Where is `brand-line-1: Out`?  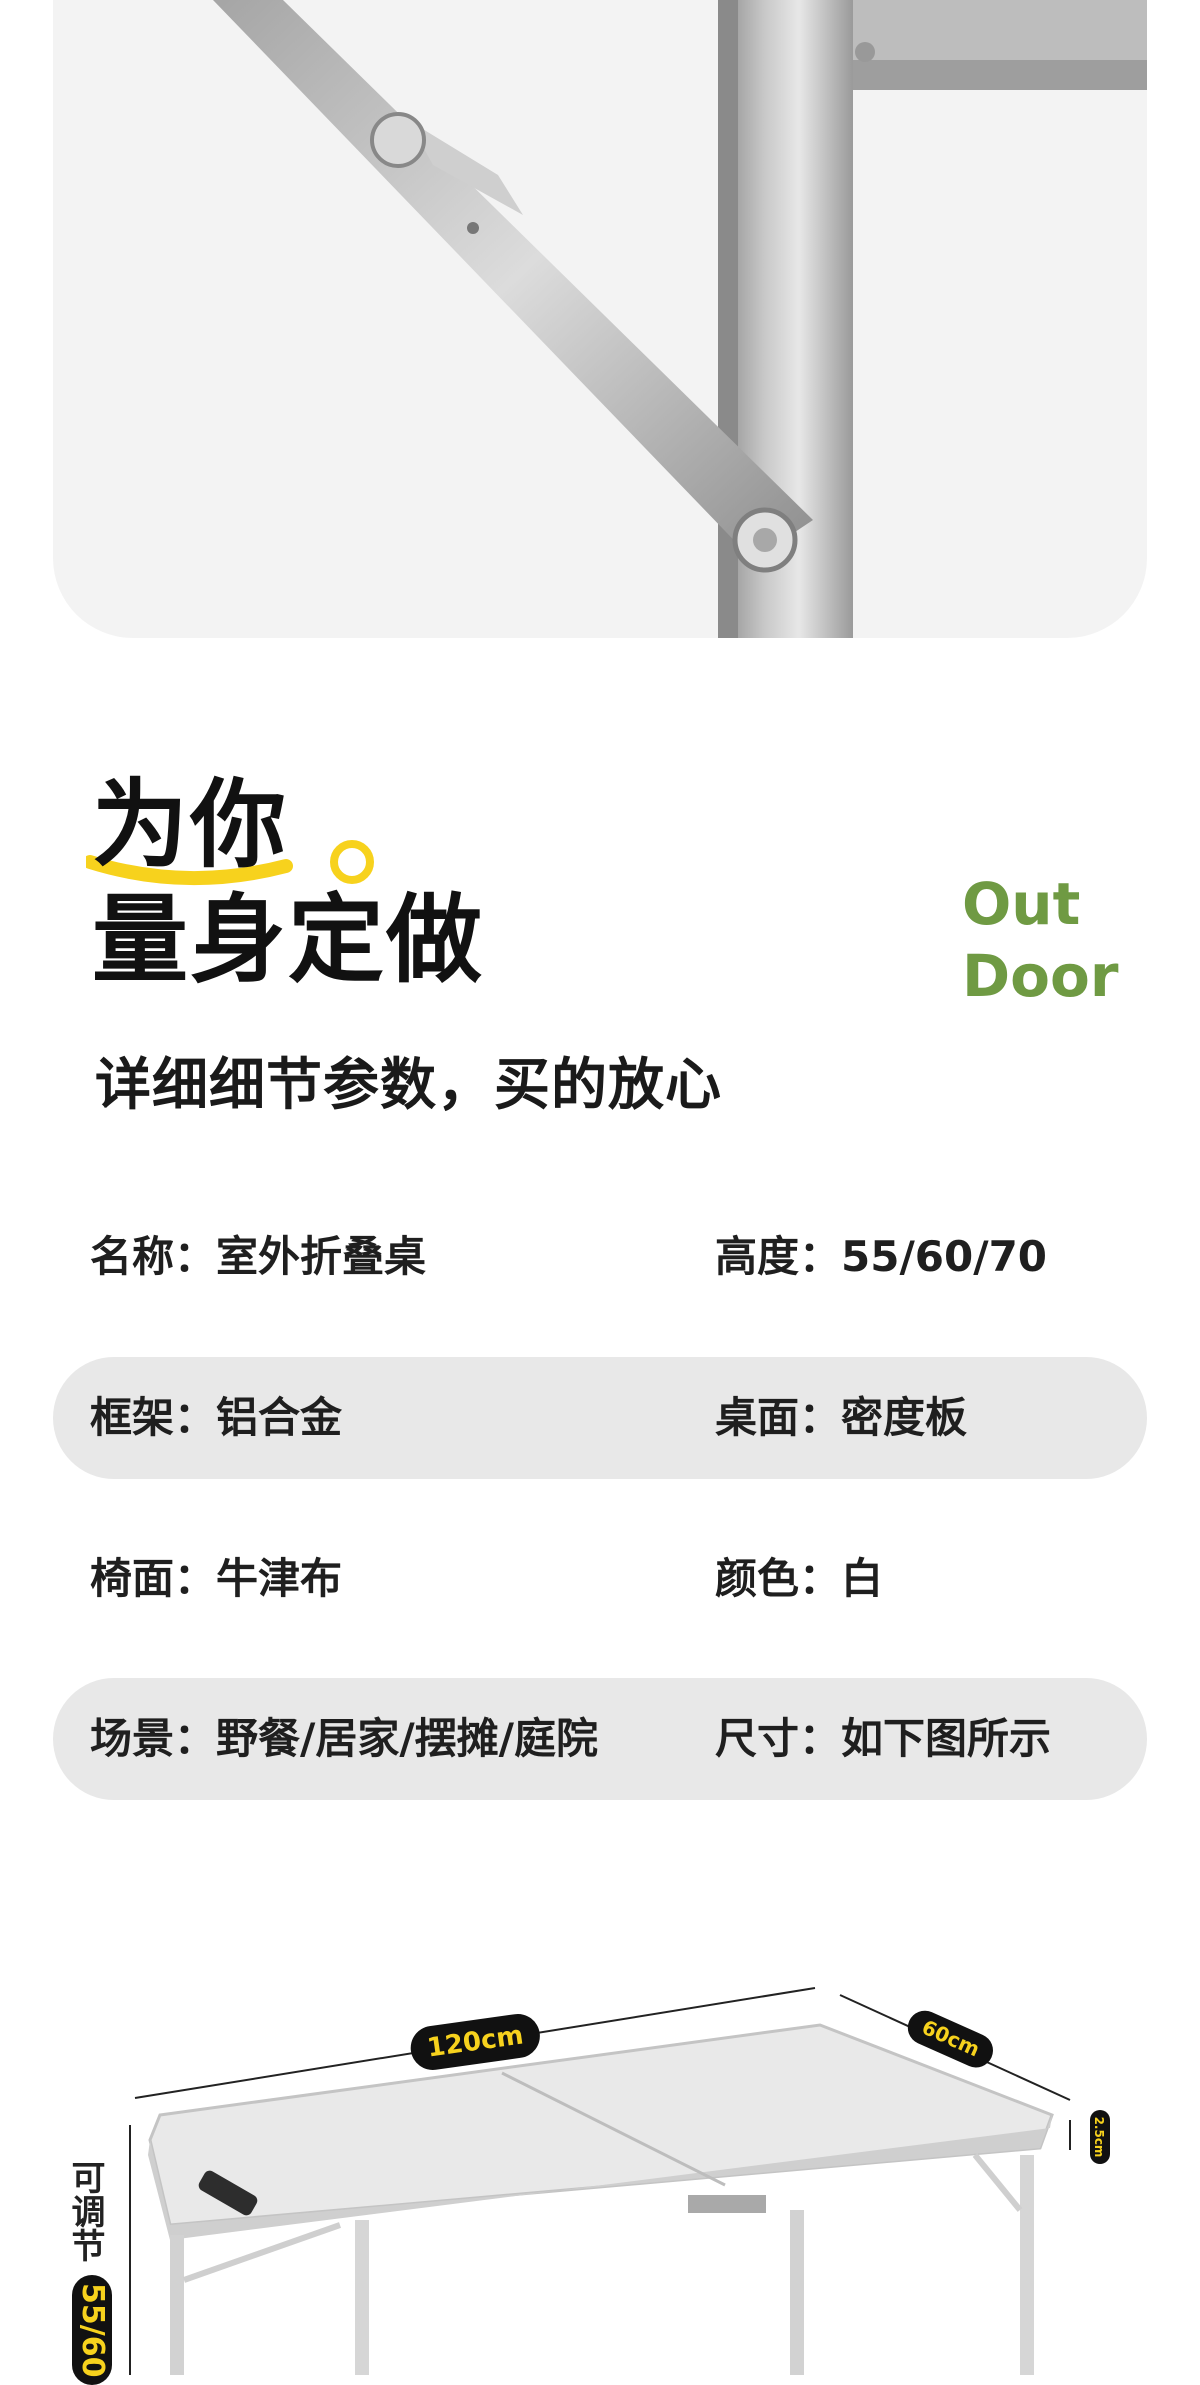 brand-line-1: Out is located at coordinates (1021, 904).